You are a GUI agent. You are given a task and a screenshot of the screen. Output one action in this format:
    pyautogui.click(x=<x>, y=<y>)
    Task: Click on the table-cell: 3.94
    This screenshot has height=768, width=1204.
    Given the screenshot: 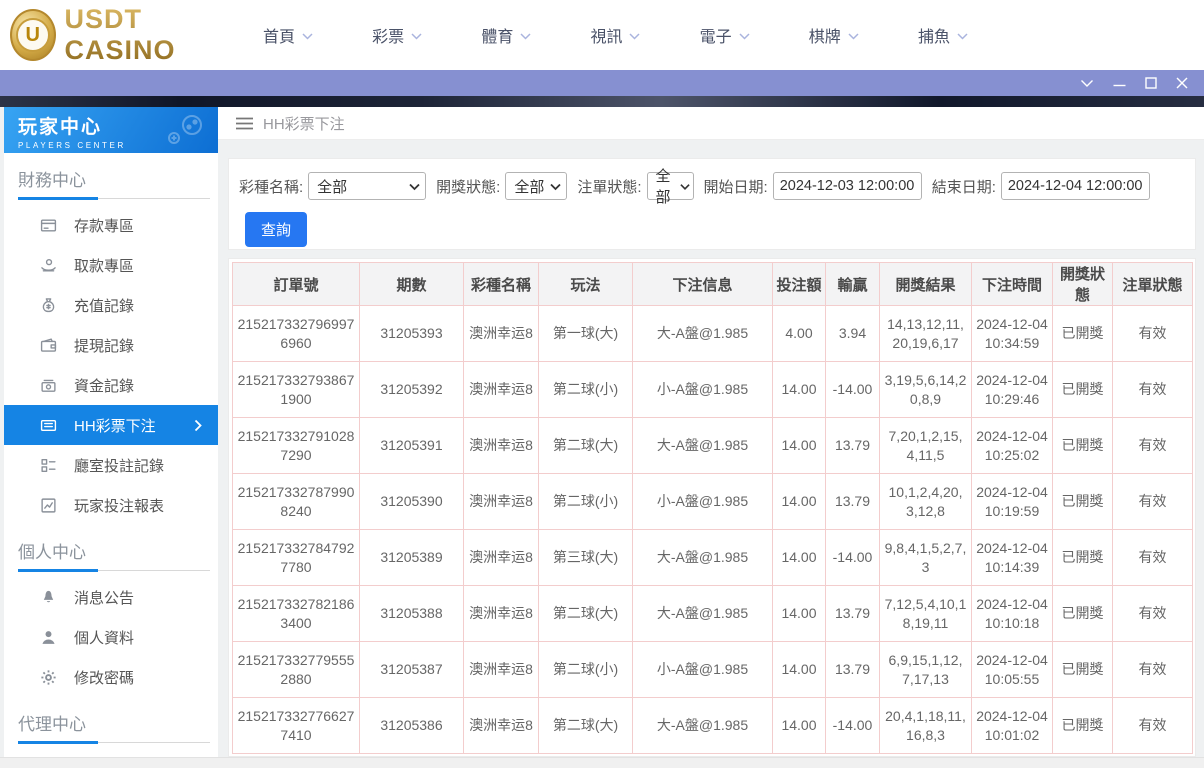 What is the action you would take?
    pyautogui.click(x=852, y=333)
    